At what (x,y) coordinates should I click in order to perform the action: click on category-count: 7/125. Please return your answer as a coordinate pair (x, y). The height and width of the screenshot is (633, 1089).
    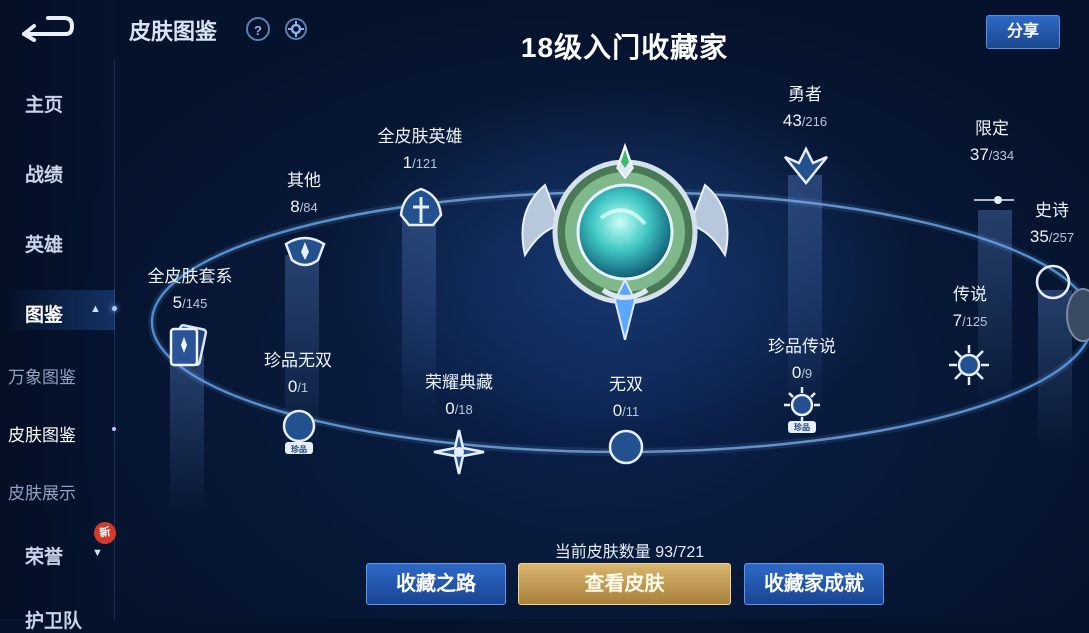
    Looking at the image, I should click on (970, 320).